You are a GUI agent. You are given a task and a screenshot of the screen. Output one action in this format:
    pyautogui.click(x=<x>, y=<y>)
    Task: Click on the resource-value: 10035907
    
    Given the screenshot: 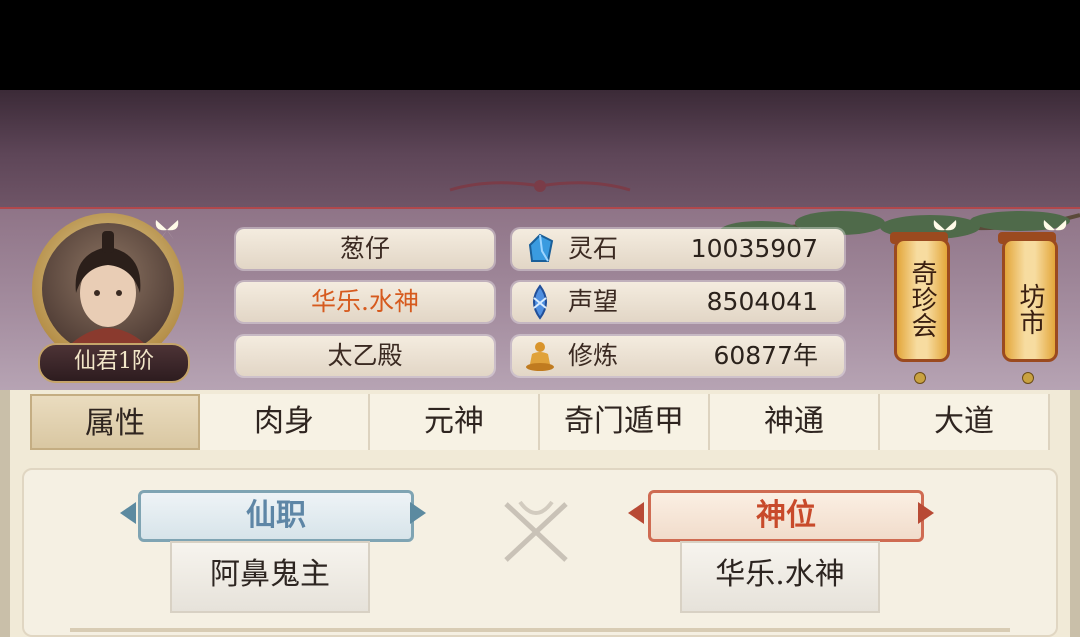 What is the action you would take?
    pyautogui.click(x=754, y=248)
    